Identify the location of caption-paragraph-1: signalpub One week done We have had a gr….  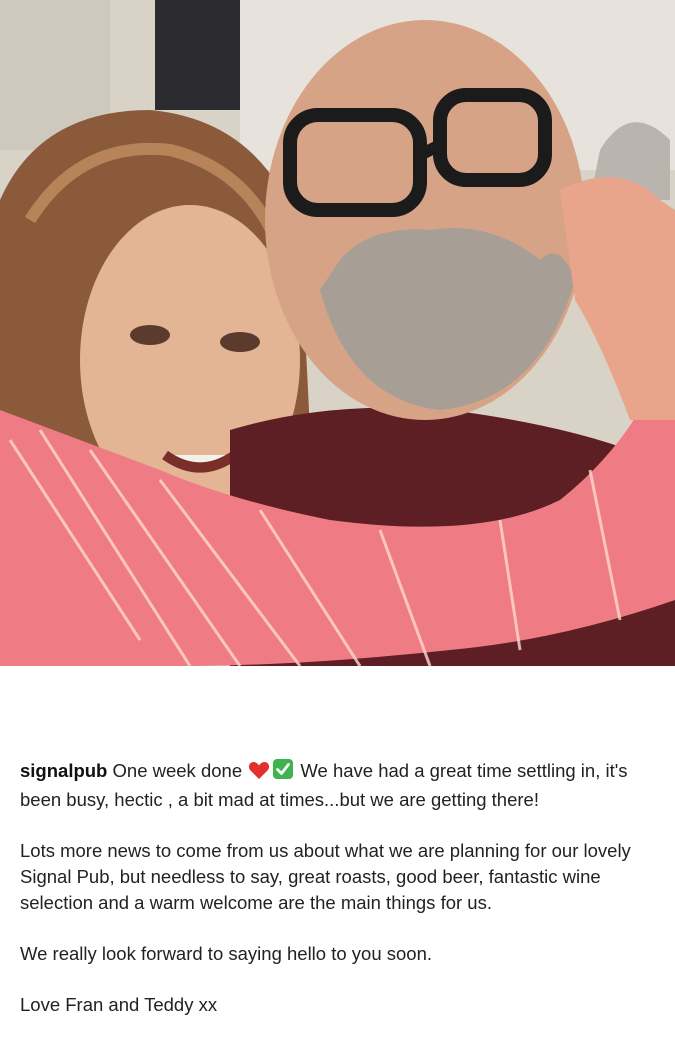
(340, 785).